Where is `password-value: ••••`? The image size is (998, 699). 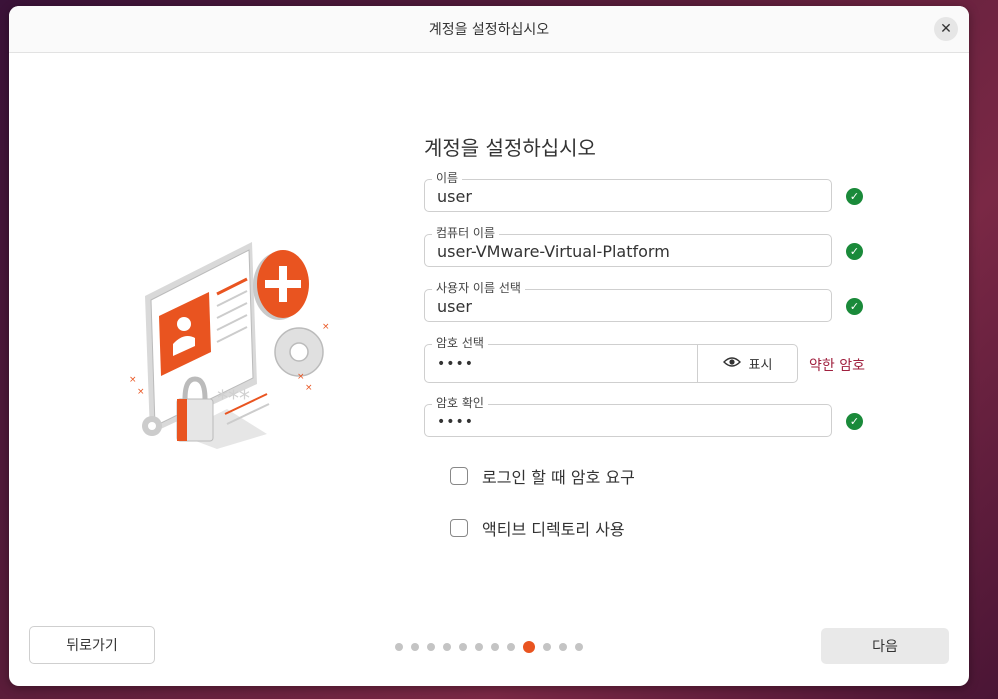 password-value: •••• is located at coordinates (456, 364).